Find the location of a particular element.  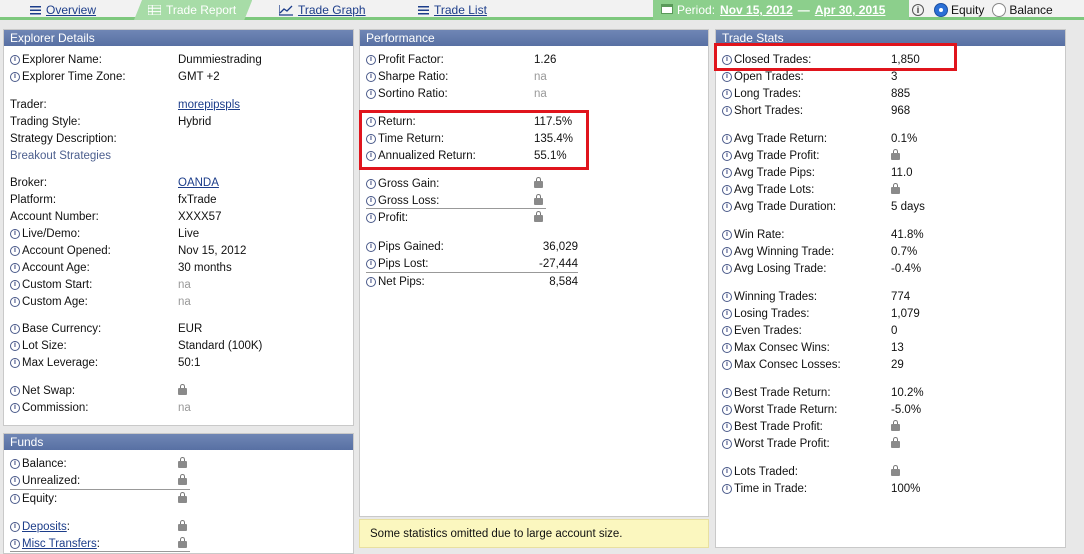

stat-label-text: Strategy Description: is located at coordinates (63, 138).